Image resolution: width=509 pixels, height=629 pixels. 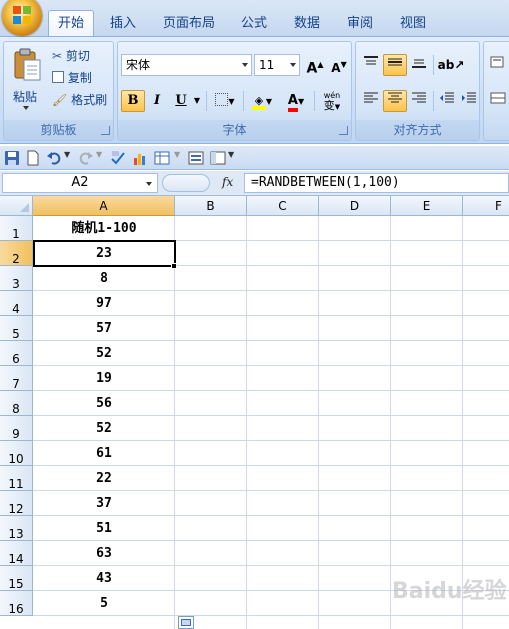 What do you see at coordinates (16, 603) in the screenshot?
I see `row-header-16: 16` at bounding box center [16, 603].